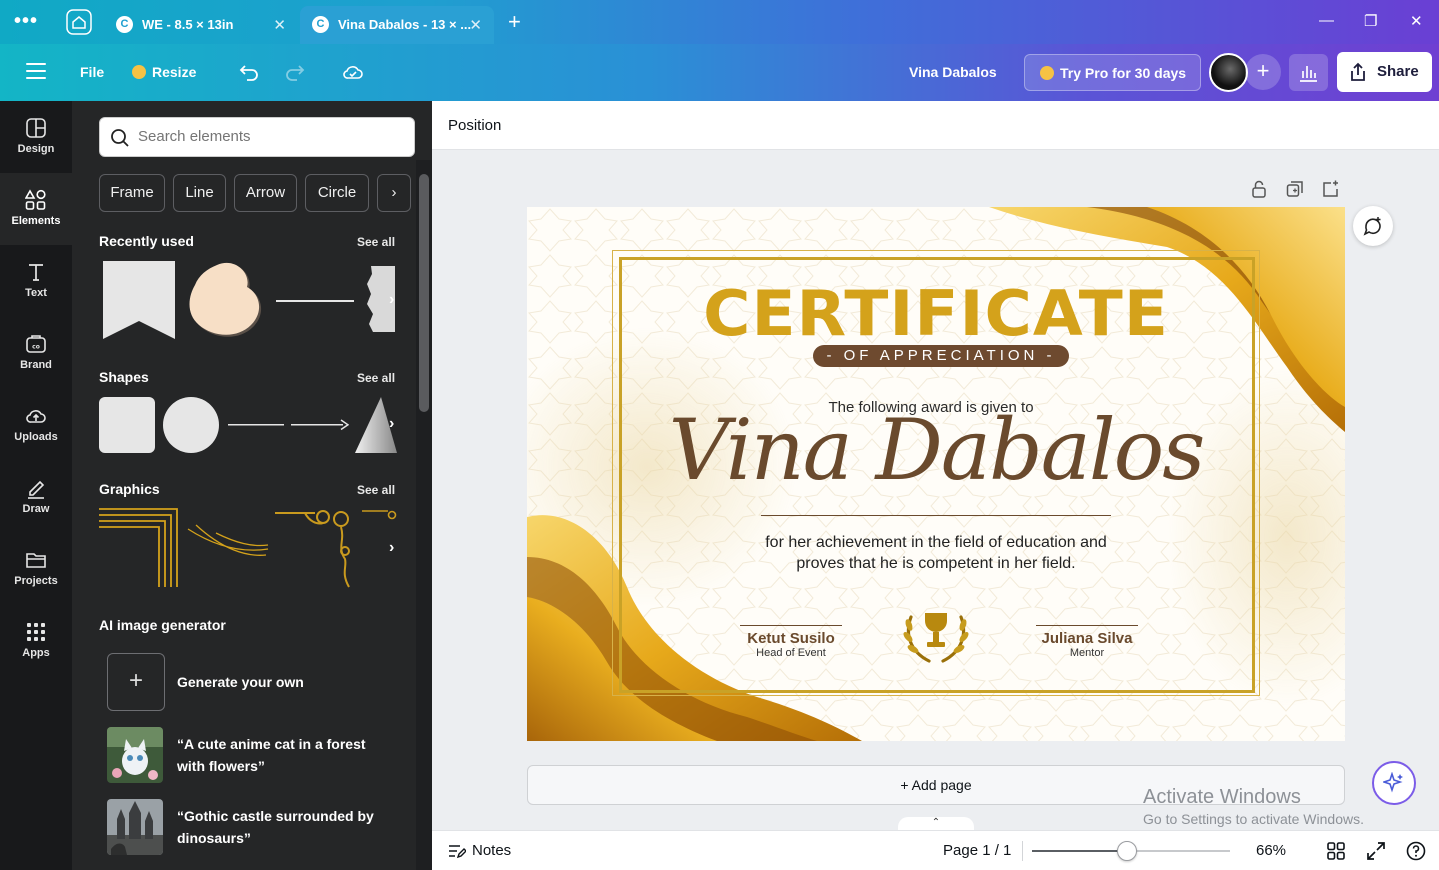  I want to click on grid-view-icon, so click(1336, 851).